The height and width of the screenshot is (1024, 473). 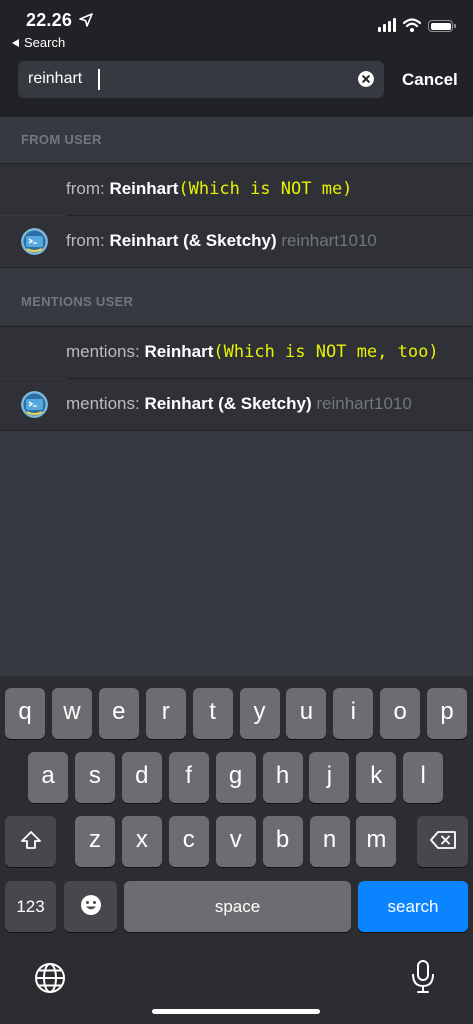 I want to click on backspace-key, so click(x=442, y=841).